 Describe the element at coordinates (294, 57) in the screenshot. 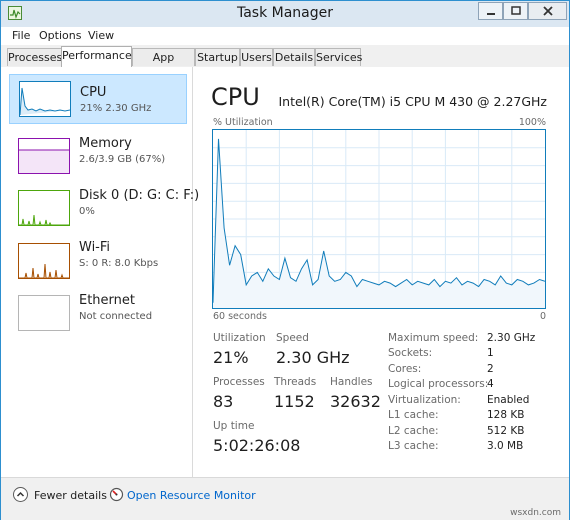

I see `tab-details: Details` at that location.